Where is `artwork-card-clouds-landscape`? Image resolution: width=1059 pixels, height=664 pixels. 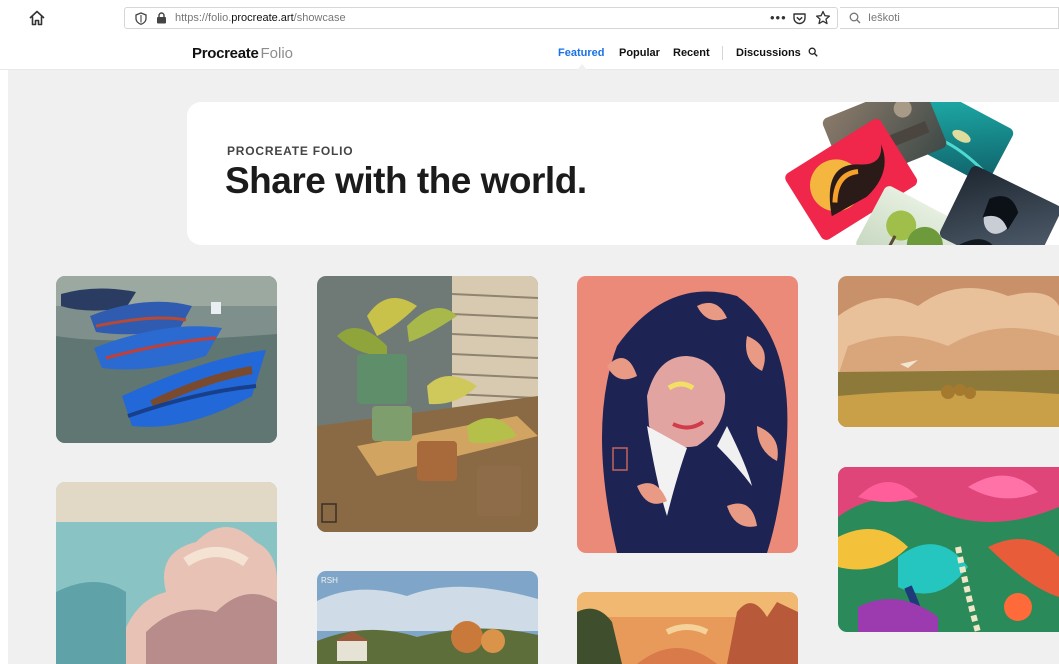
artwork-card-clouds-landscape is located at coordinates (948, 351).